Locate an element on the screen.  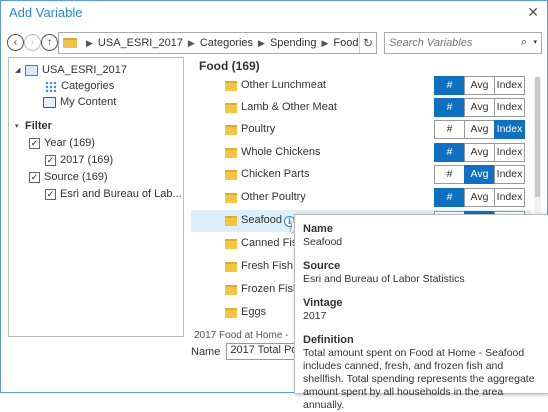
list-item: Poultry # Avg Index is located at coordinates (361, 130).